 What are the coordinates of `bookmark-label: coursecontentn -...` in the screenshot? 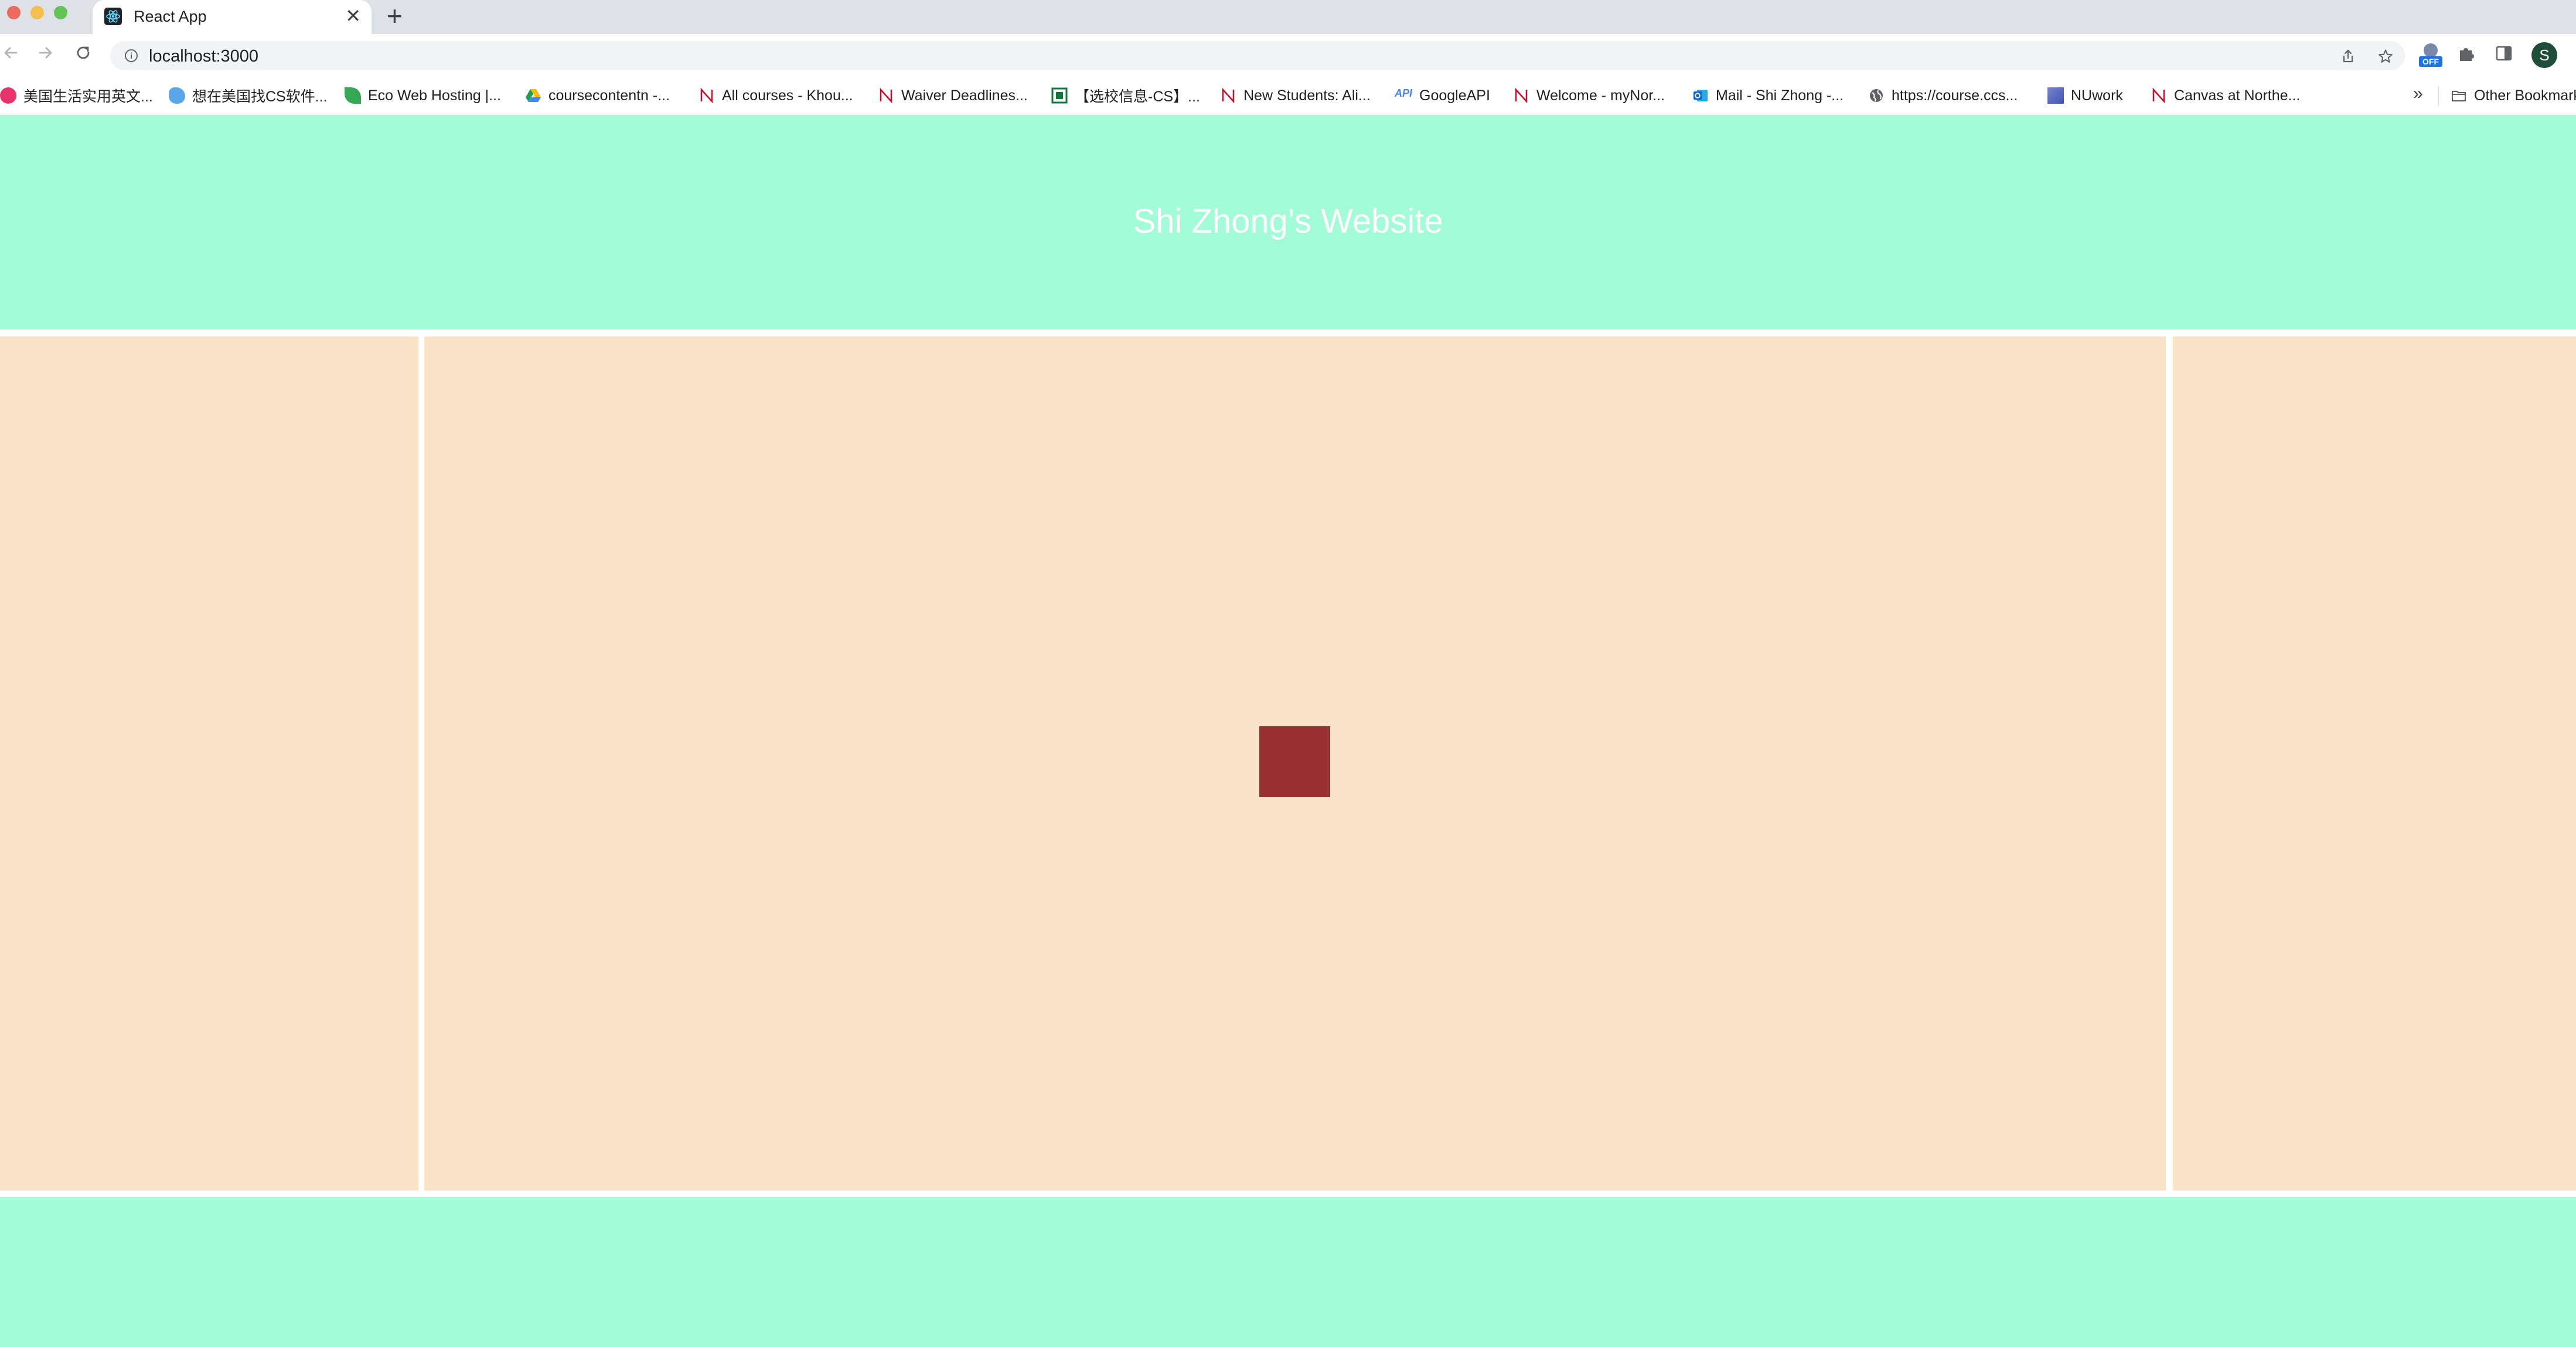 It's located at (609, 95).